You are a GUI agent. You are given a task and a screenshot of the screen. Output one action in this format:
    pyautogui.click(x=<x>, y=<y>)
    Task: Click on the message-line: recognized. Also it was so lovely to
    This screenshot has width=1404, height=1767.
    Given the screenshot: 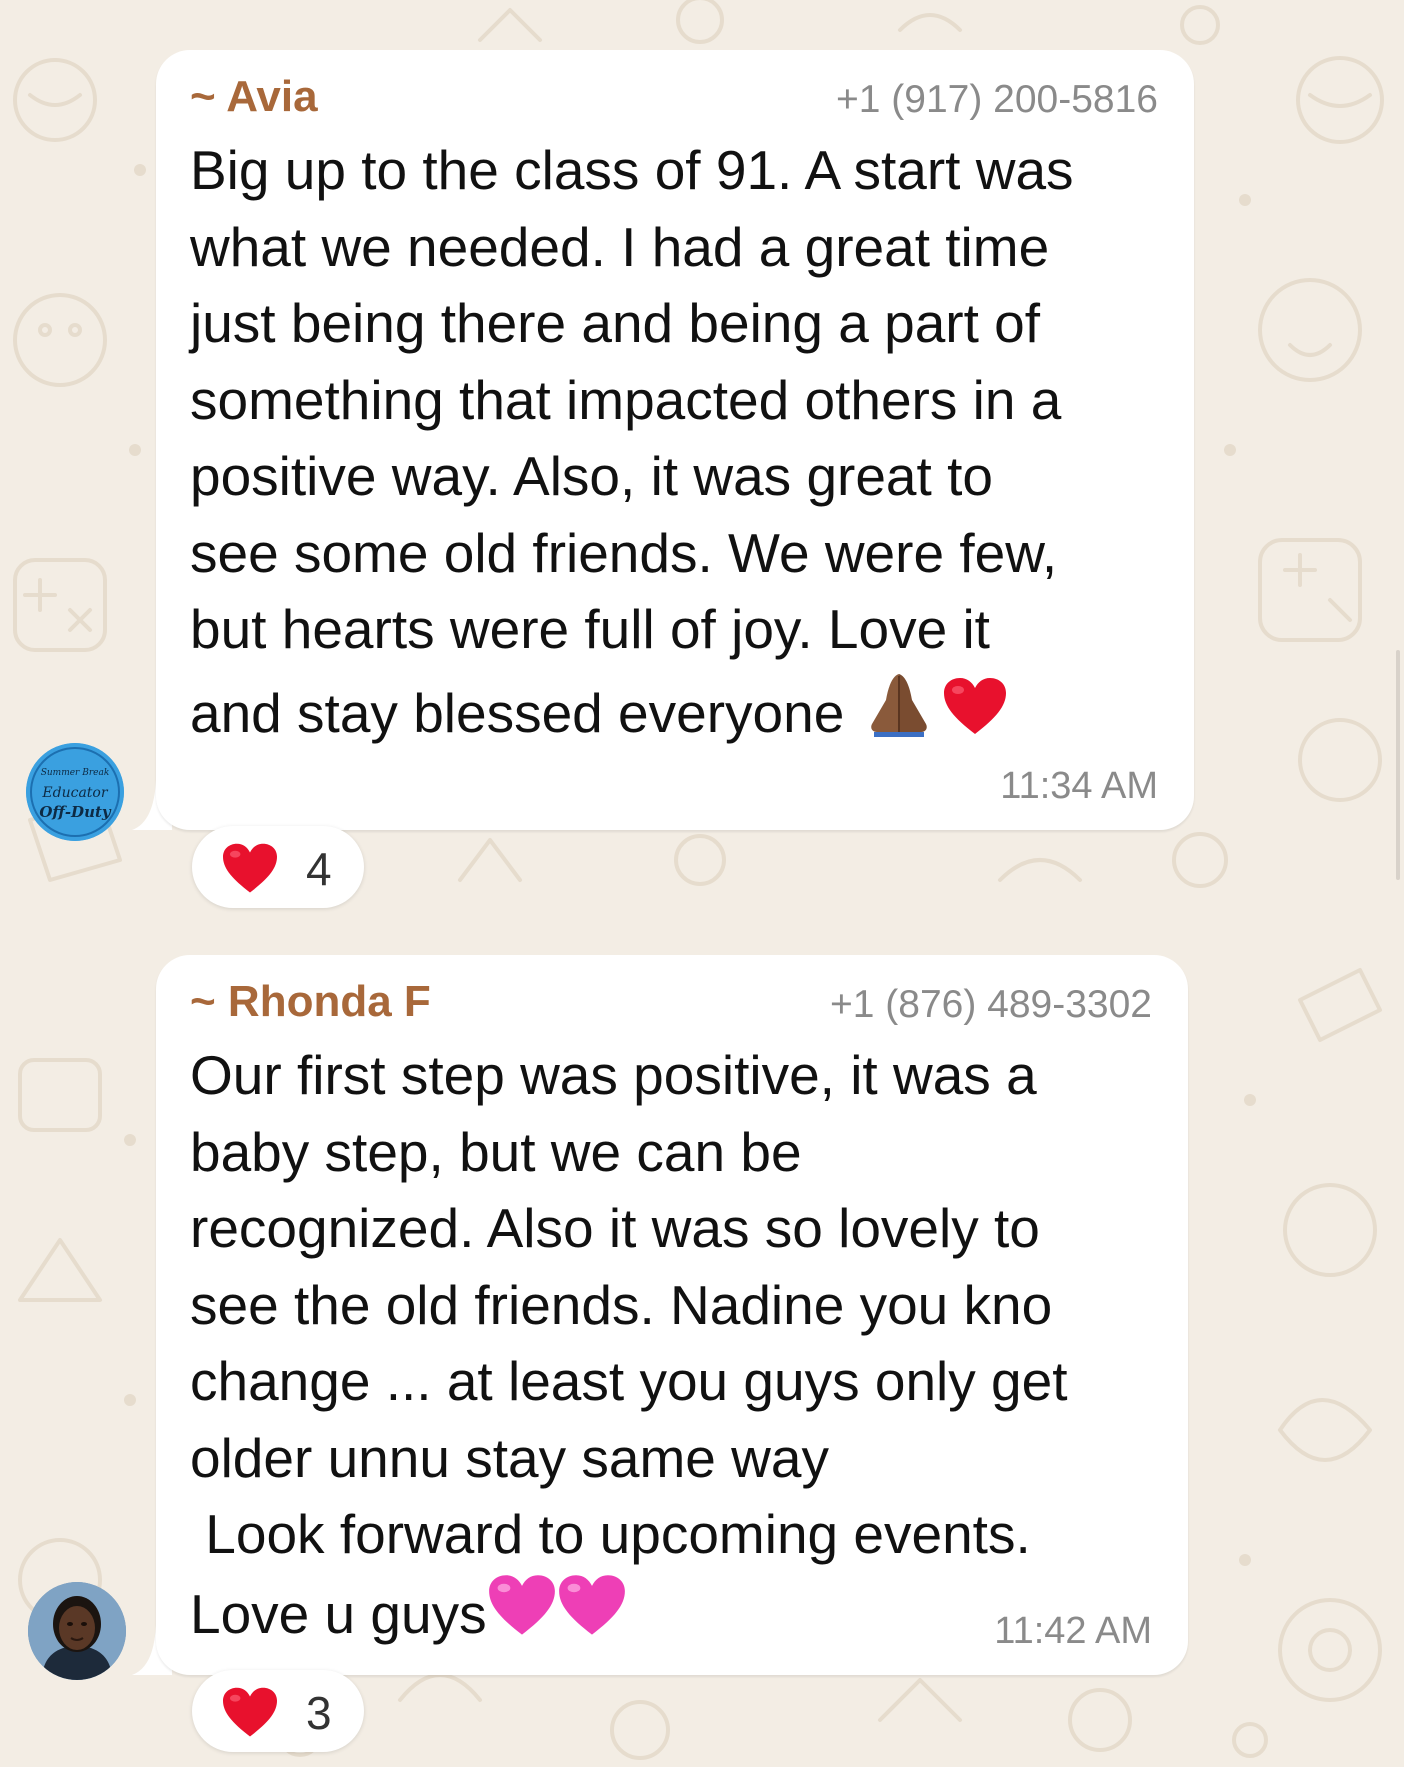 What is the action you would take?
    pyautogui.click(x=615, y=1228)
    